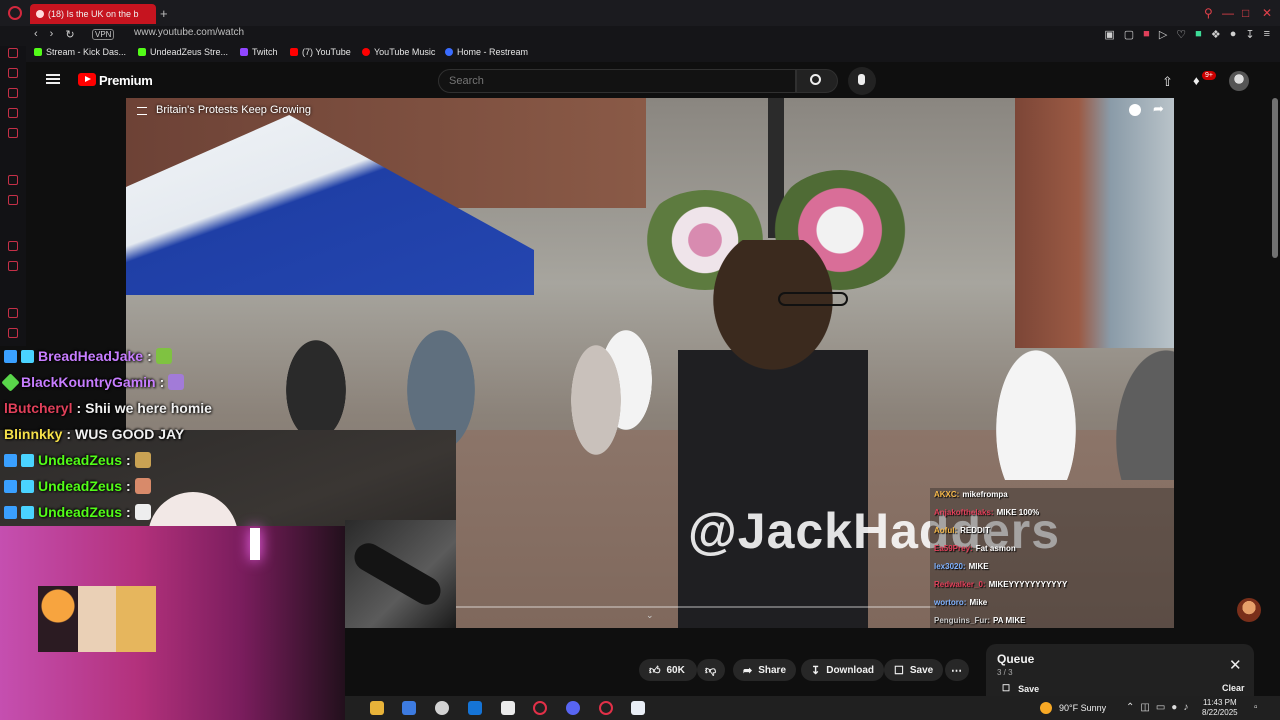 The image size is (1280, 720). What do you see at coordinates (1235, 665) in the screenshot?
I see `close-icon: ✕` at bounding box center [1235, 665].